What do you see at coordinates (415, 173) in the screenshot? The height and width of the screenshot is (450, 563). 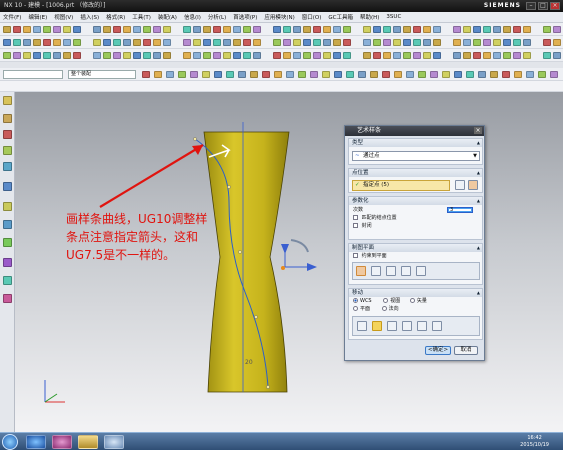 I see `point-location-header: 点位置` at bounding box center [415, 173].